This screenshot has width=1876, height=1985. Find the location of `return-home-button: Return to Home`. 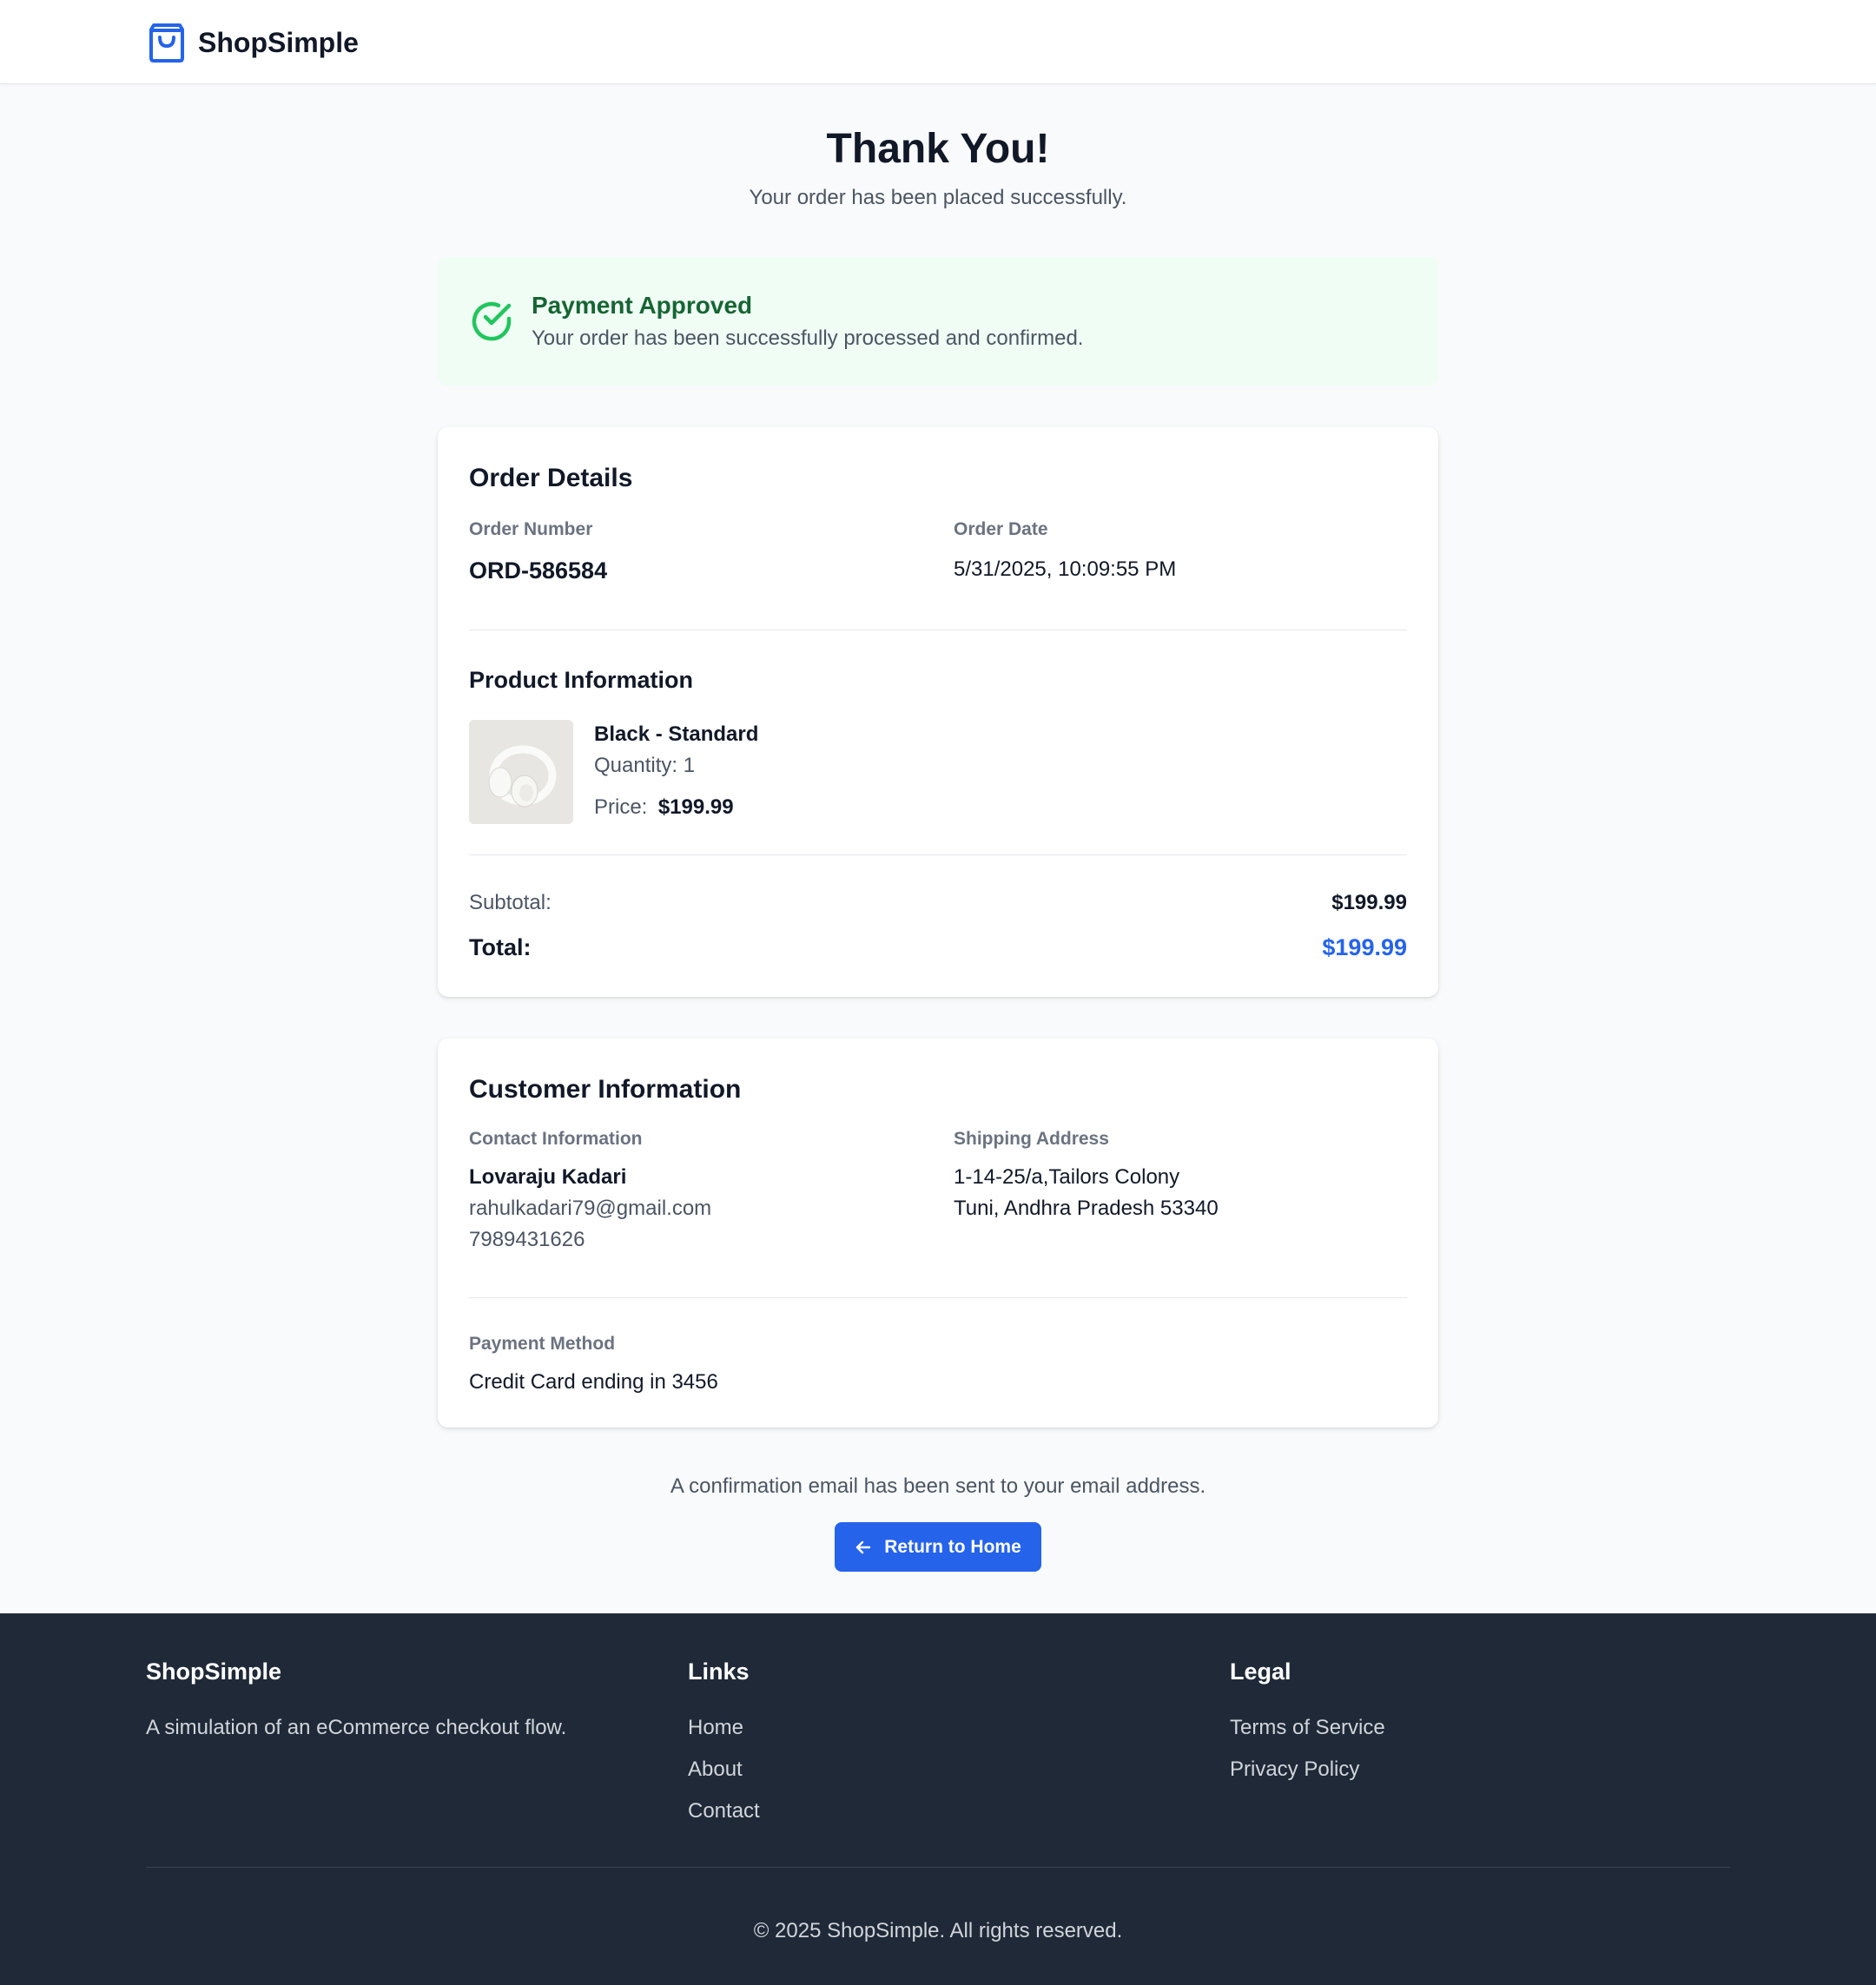

return-home-button: Return to Home is located at coordinates (938, 1547).